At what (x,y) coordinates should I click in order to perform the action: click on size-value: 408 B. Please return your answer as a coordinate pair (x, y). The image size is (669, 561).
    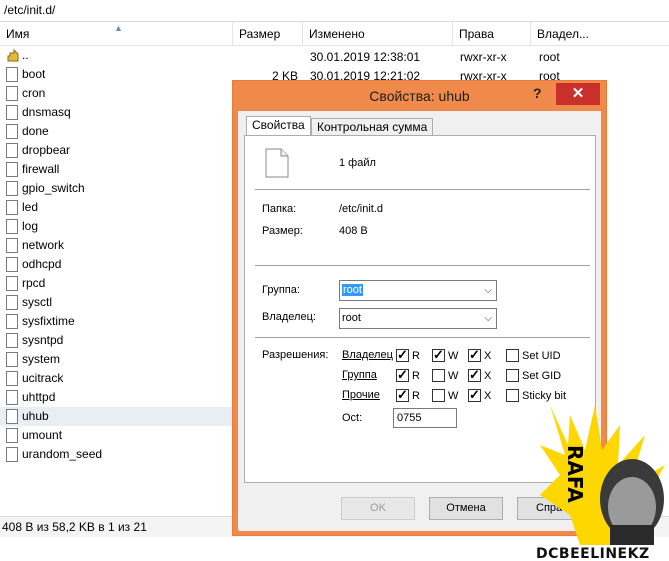
    Looking at the image, I should click on (353, 231).